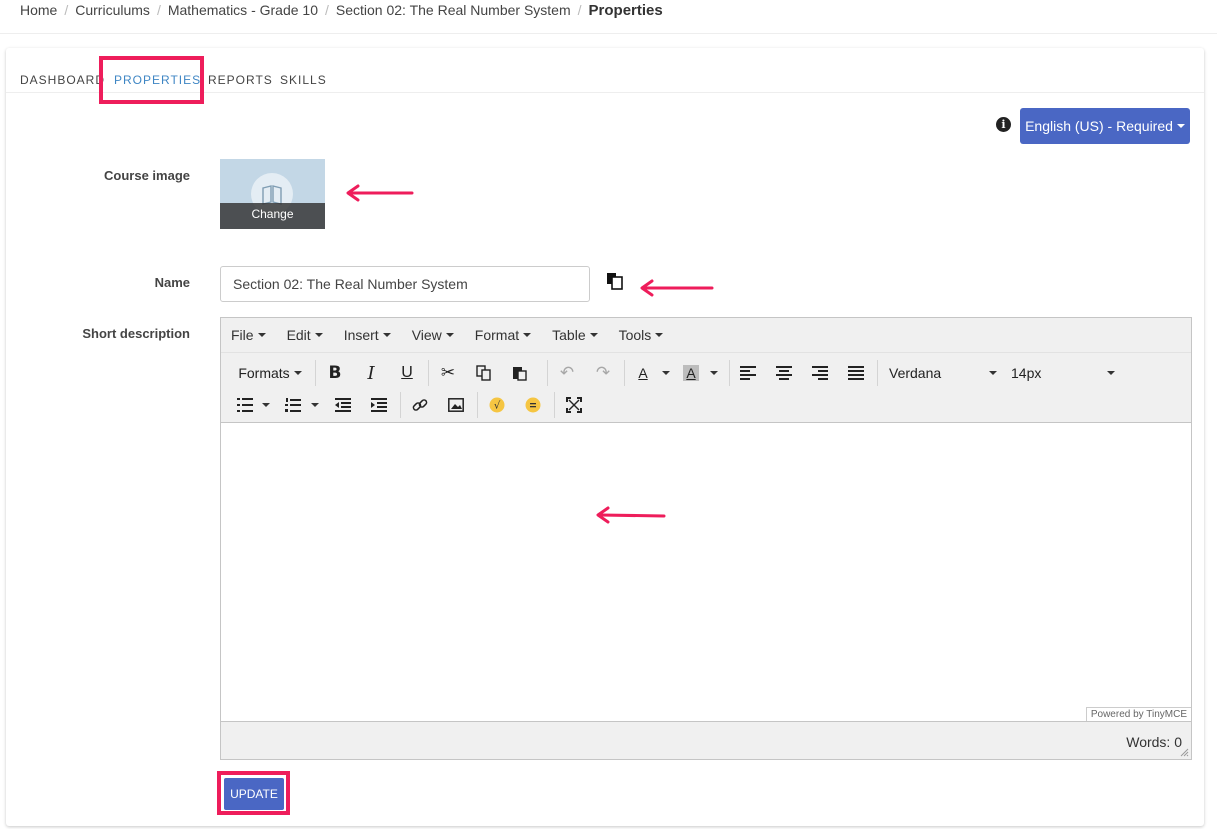 Image resolution: width=1217 pixels, height=829 pixels. What do you see at coordinates (371, 373) in the screenshot?
I see `italic-icon: I` at bounding box center [371, 373].